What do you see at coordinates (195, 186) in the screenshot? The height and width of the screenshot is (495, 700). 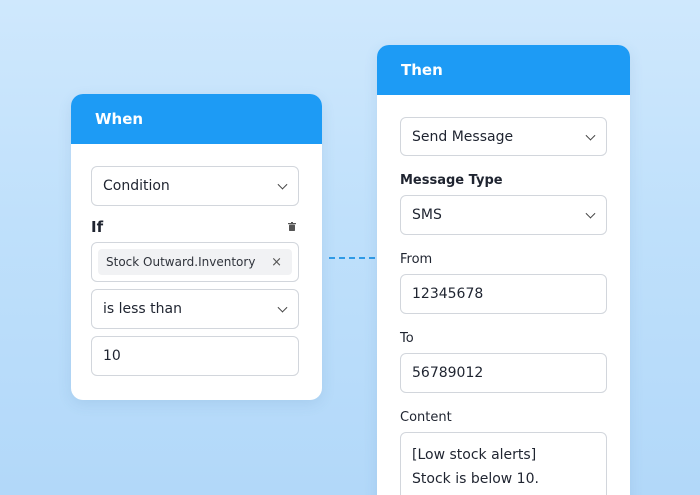 I see `trigger-type-select: Condition` at bounding box center [195, 186].